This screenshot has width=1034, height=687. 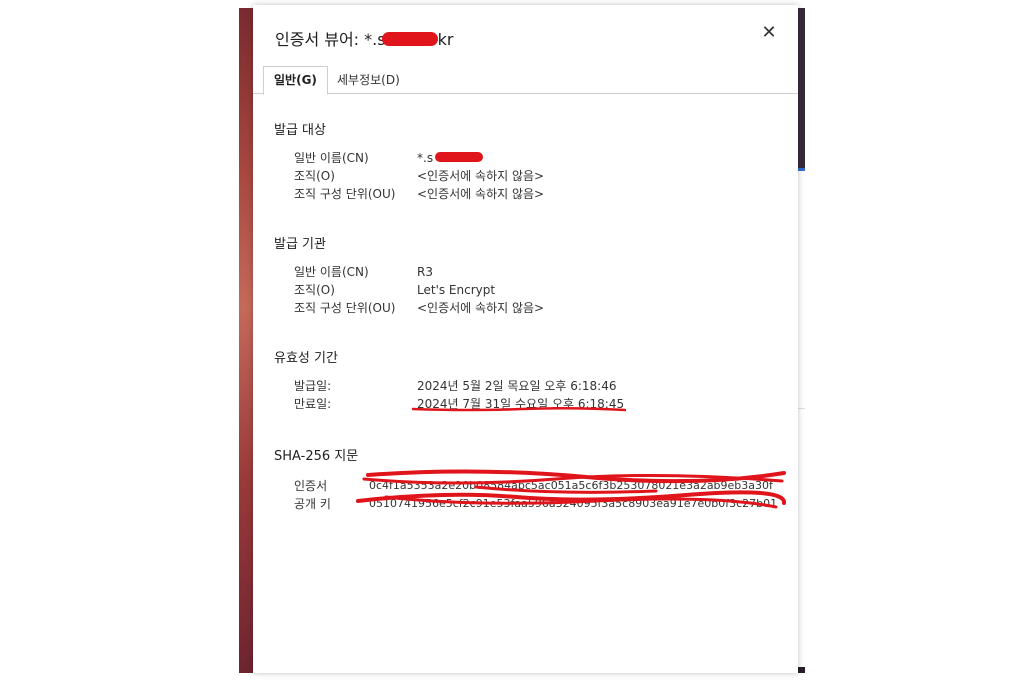 I want to click on field-value: 2024년 5월 2일 목요일 오후 6:18:46, so click(x=517, y=386).